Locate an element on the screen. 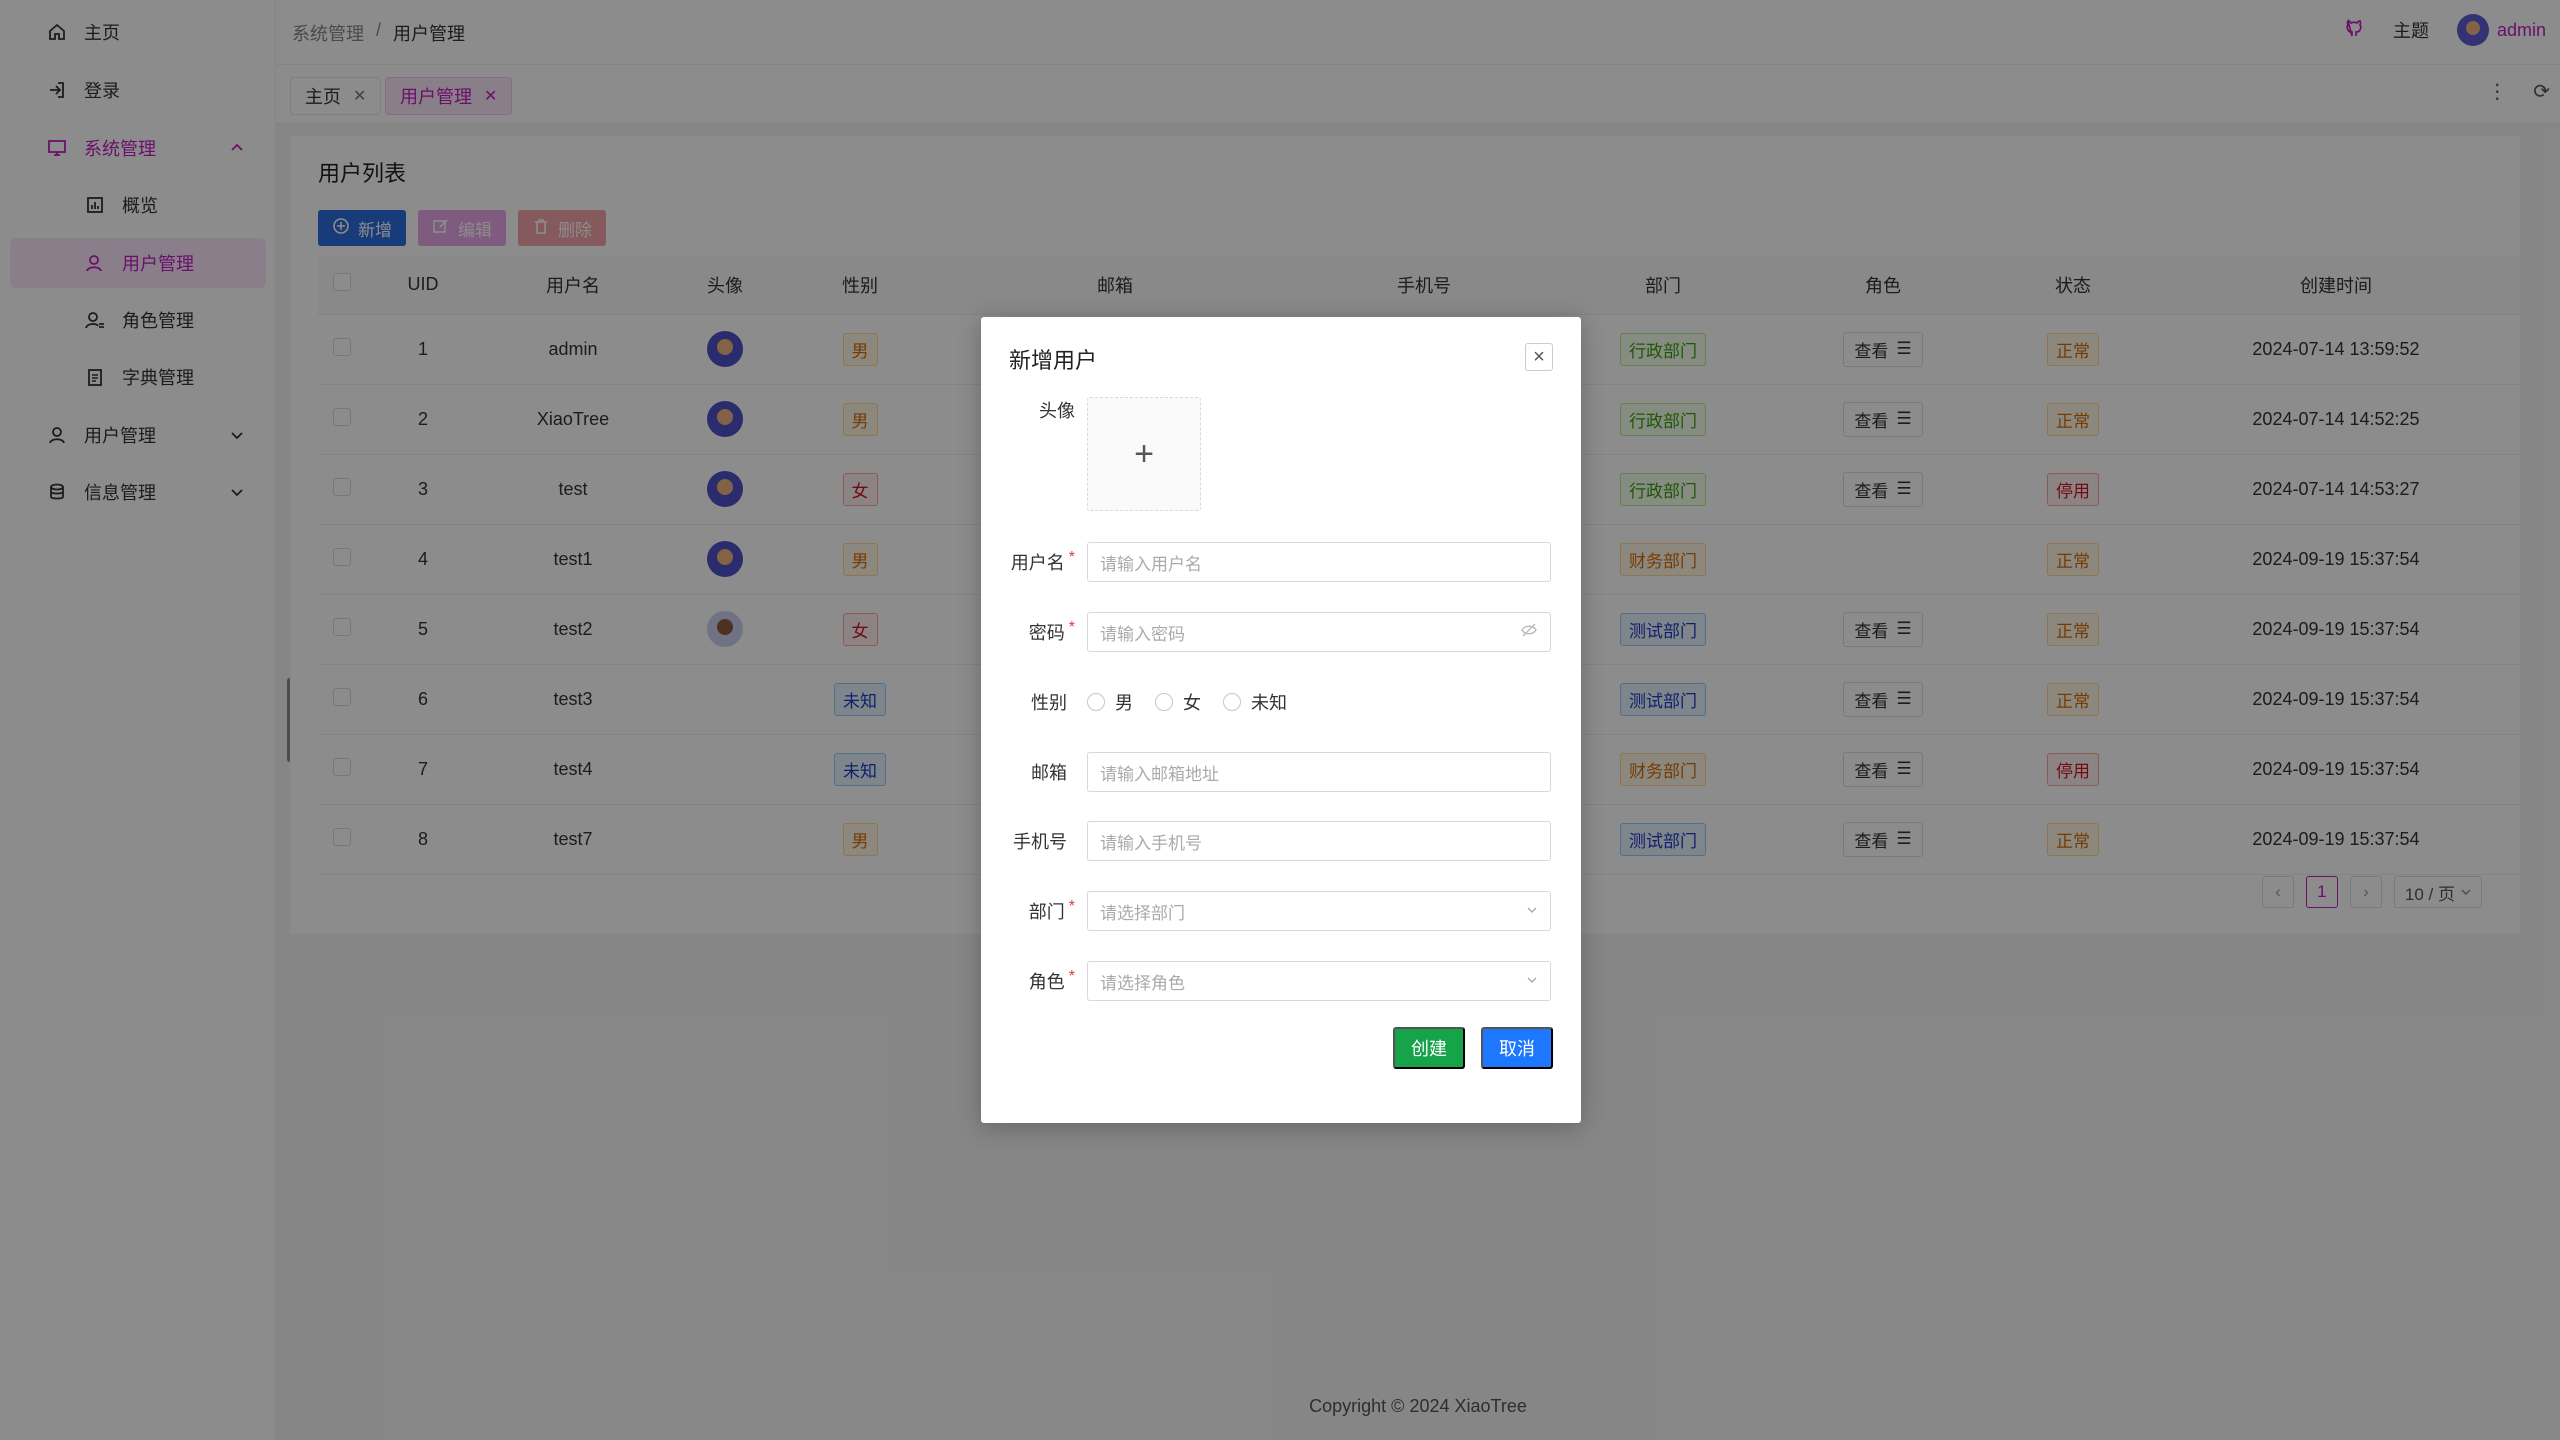 The height and width of the screenshot is (1440, 2560). cancel-button: 取消 is located at coordinates (1517, 1048).